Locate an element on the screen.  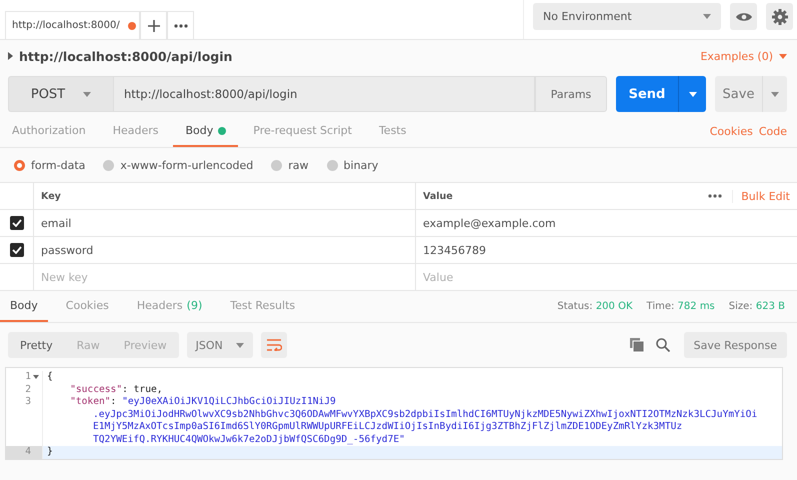
settings-icon is located at coordinates (780, 16).